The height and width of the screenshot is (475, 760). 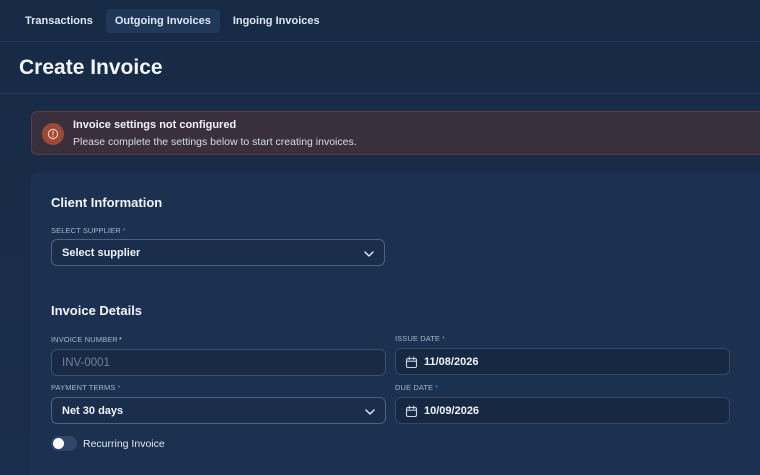 What do you see at coordinates (124, 444) in the screenshot?
I see `recurring-invoice-label: Recurring Invoice` at bounding box center [124, 444].